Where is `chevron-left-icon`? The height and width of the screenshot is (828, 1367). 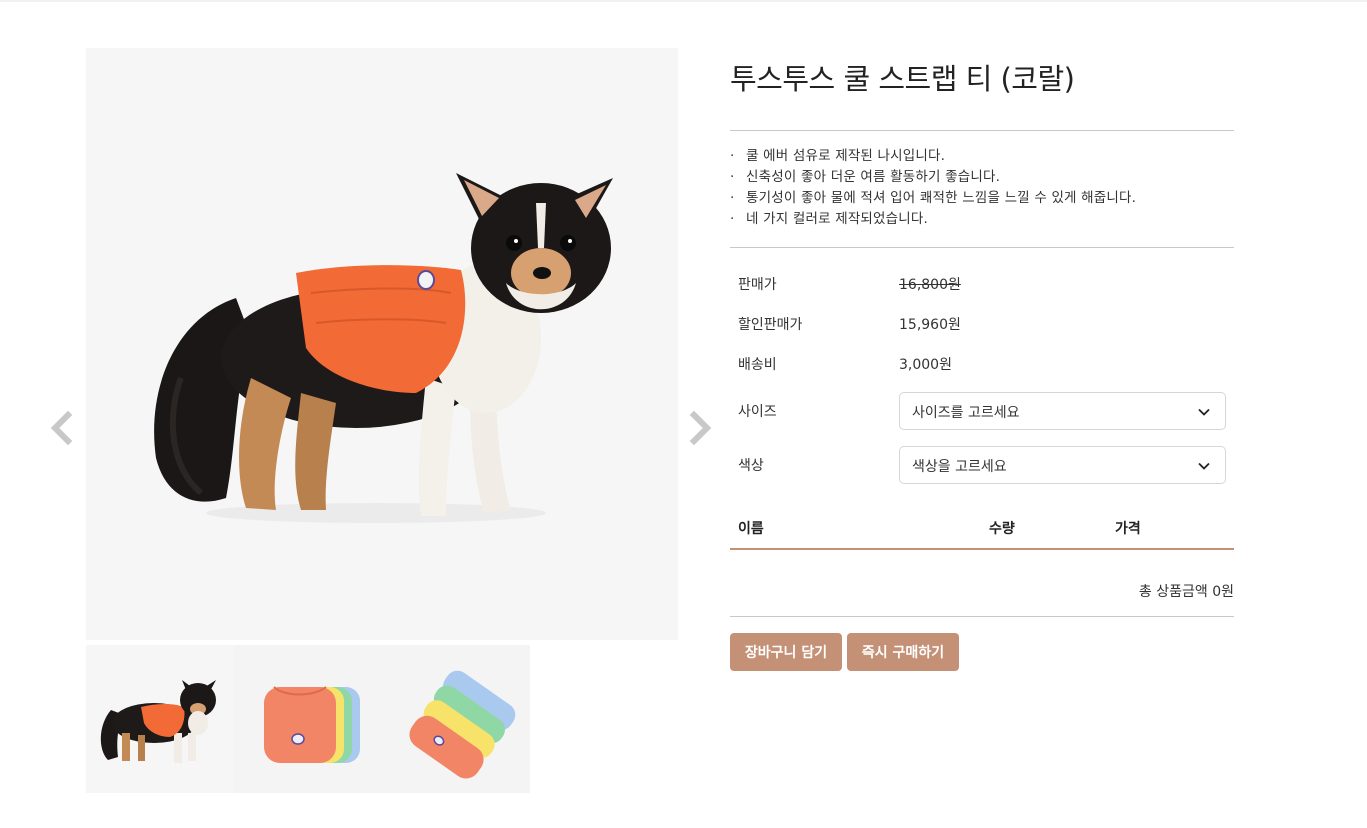
chevron-left-icon is located at coordinates (61, 428).